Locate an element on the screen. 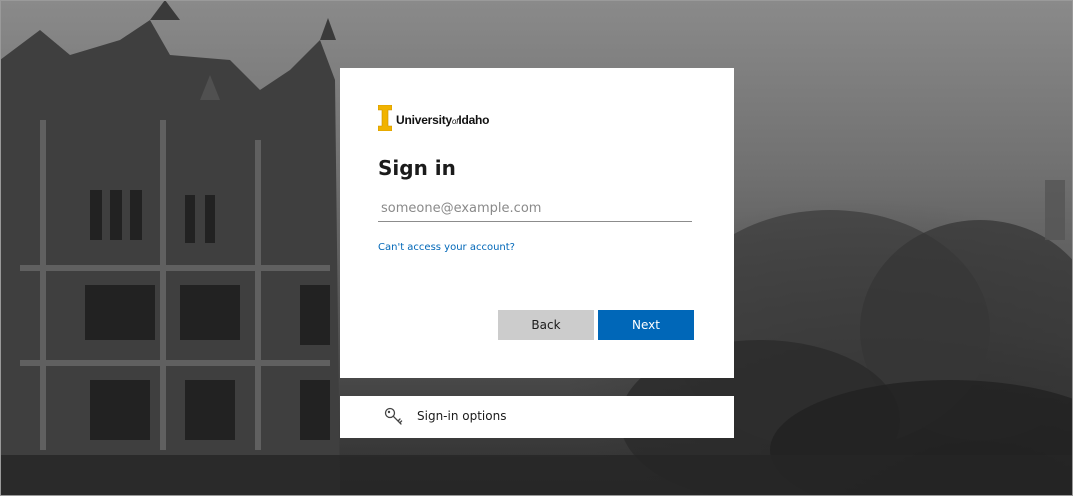 This screenshot has width=1073, height=496. key-icon is located at coordinates (393, 416).